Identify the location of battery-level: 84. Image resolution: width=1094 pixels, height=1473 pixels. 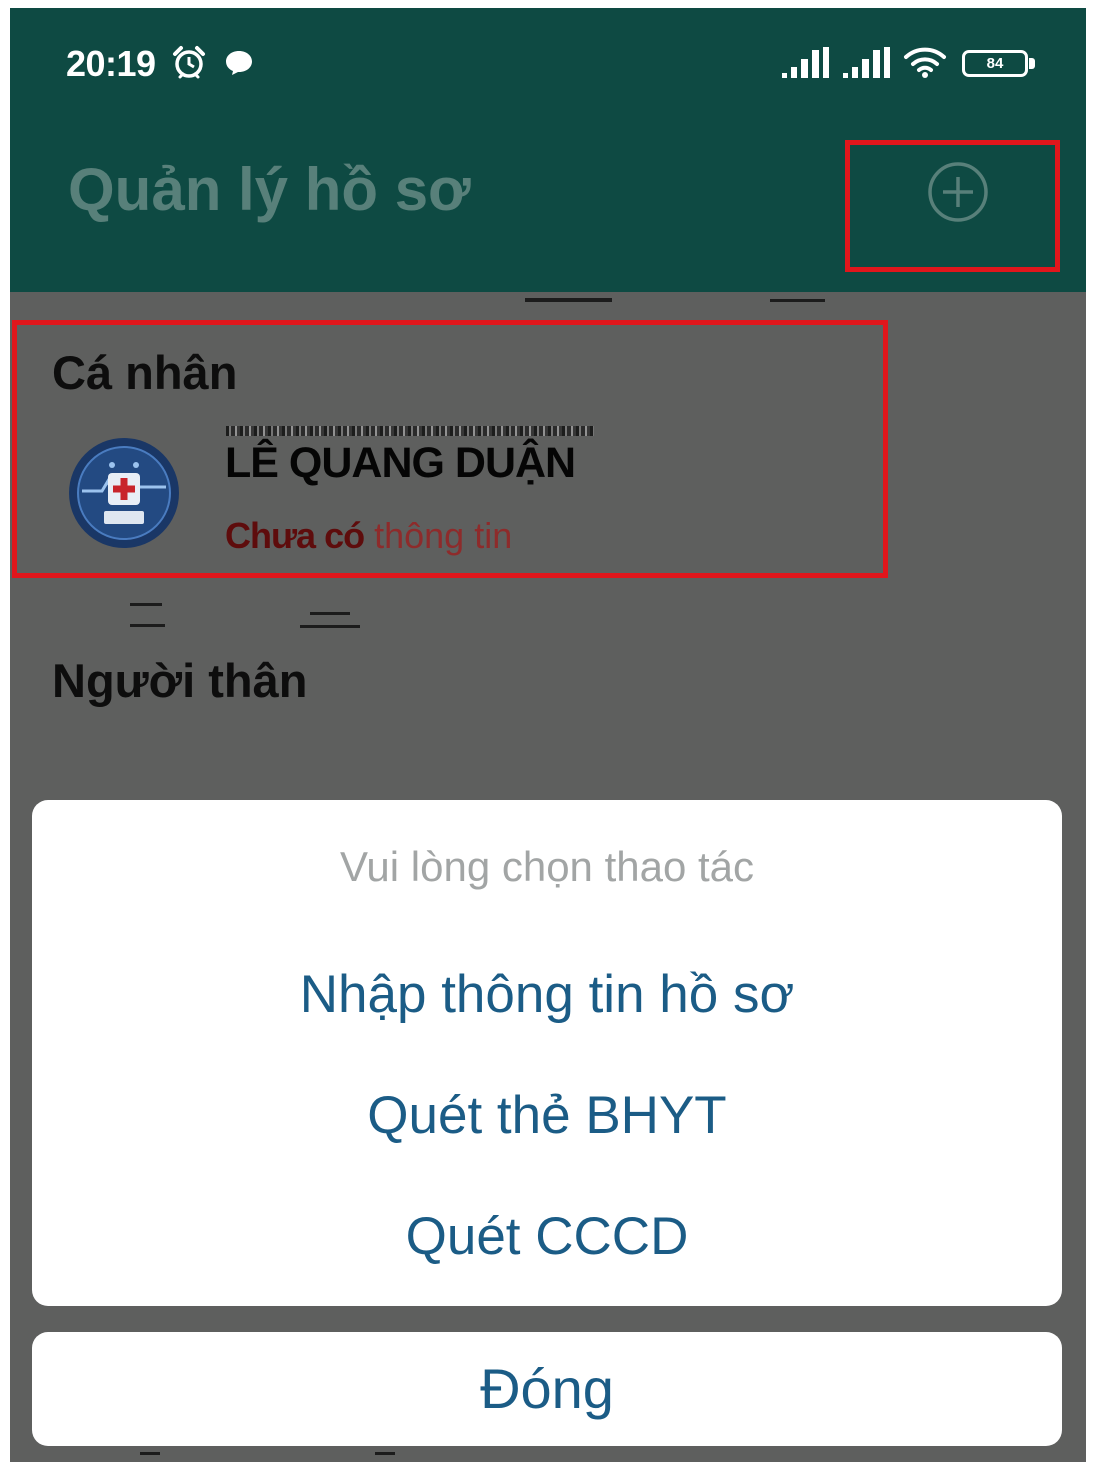
(995, 63).